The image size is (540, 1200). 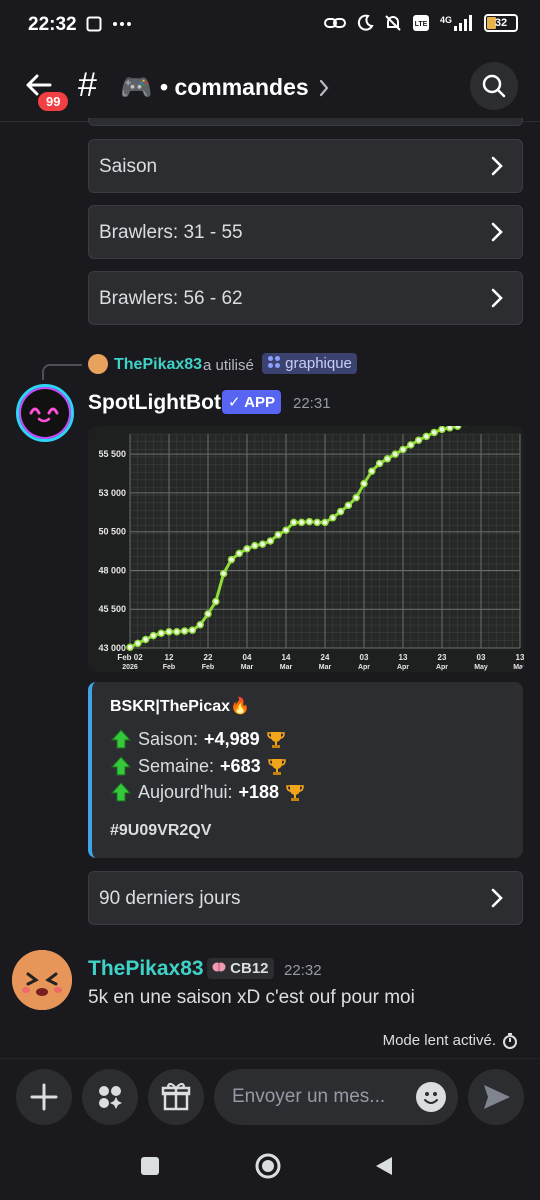 I want to click on home-icon, so click(x=268, y=1166).